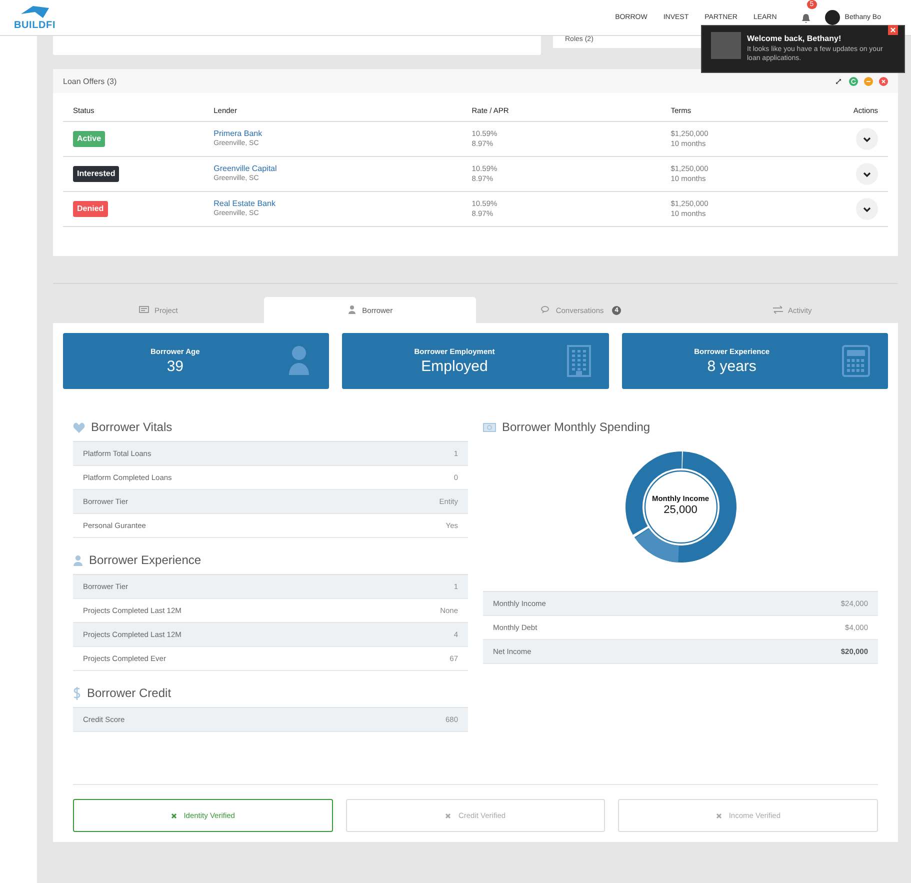 This screenshot has width=911, height=883. I want to click on toast-title: Welcome back, Bethany!, so click(794, 38).